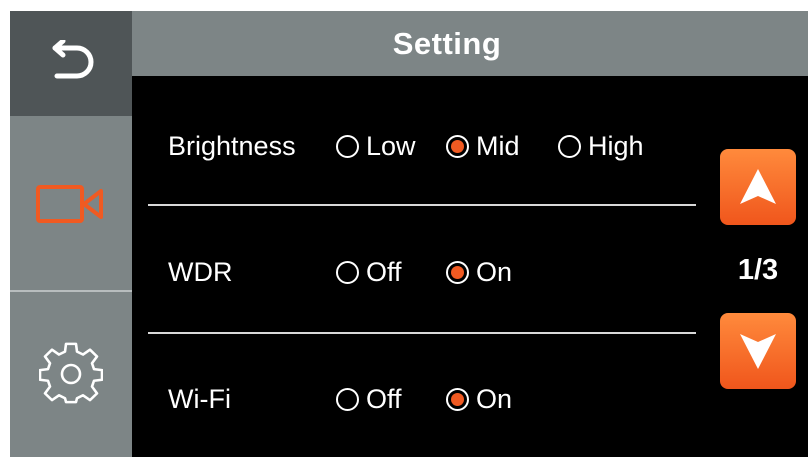 The height and width of the screenshot is (457, 808). I want to click on video-mode-button, so click(71, 203).